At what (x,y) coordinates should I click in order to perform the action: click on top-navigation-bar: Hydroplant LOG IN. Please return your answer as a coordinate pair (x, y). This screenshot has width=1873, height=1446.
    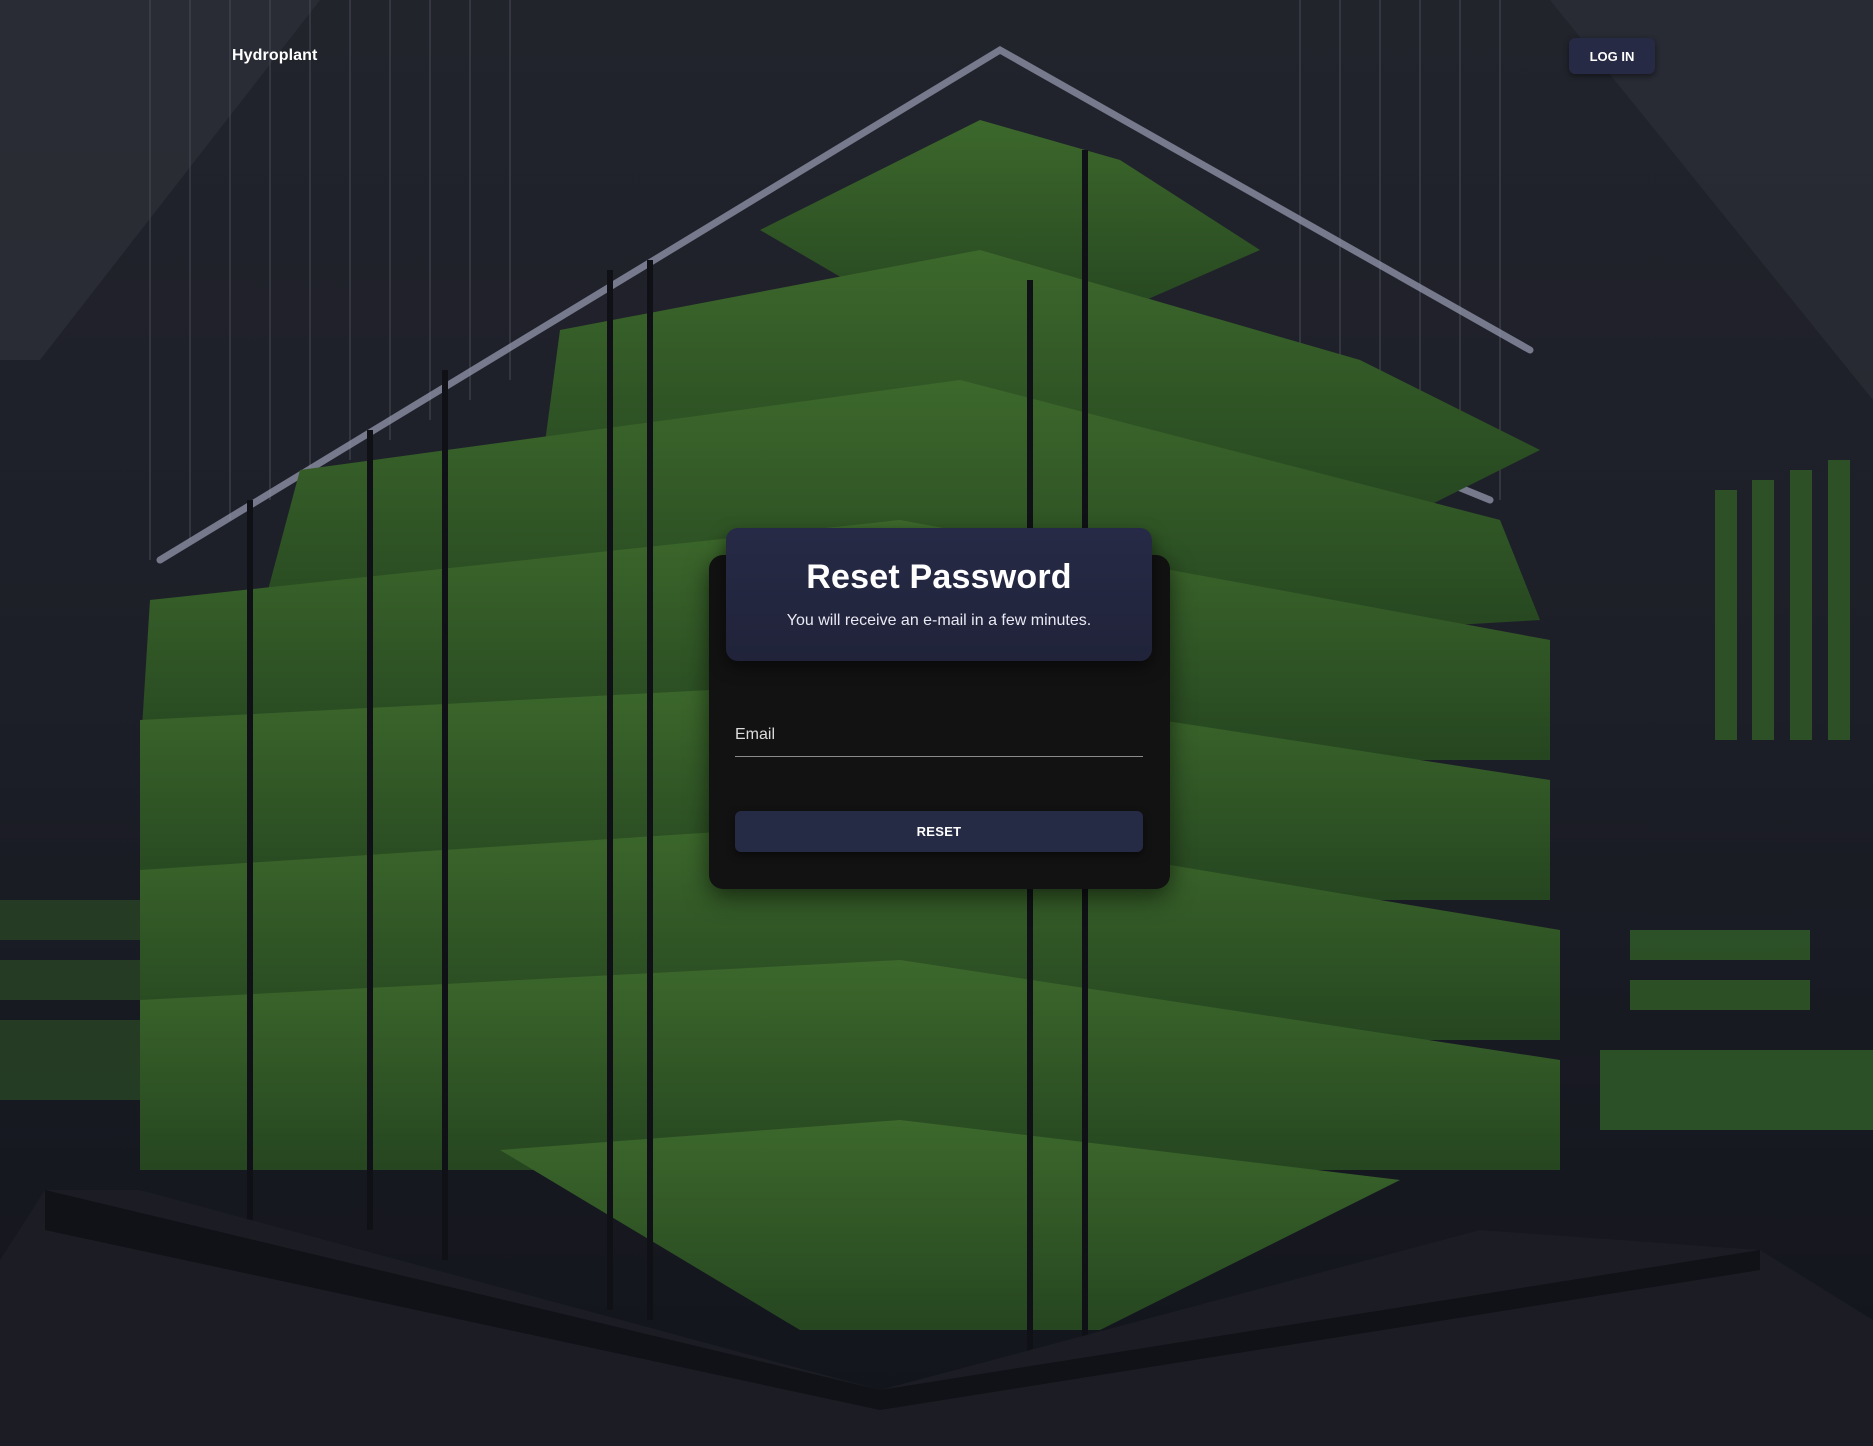
    Looking at the image, I should click on (936, 57).